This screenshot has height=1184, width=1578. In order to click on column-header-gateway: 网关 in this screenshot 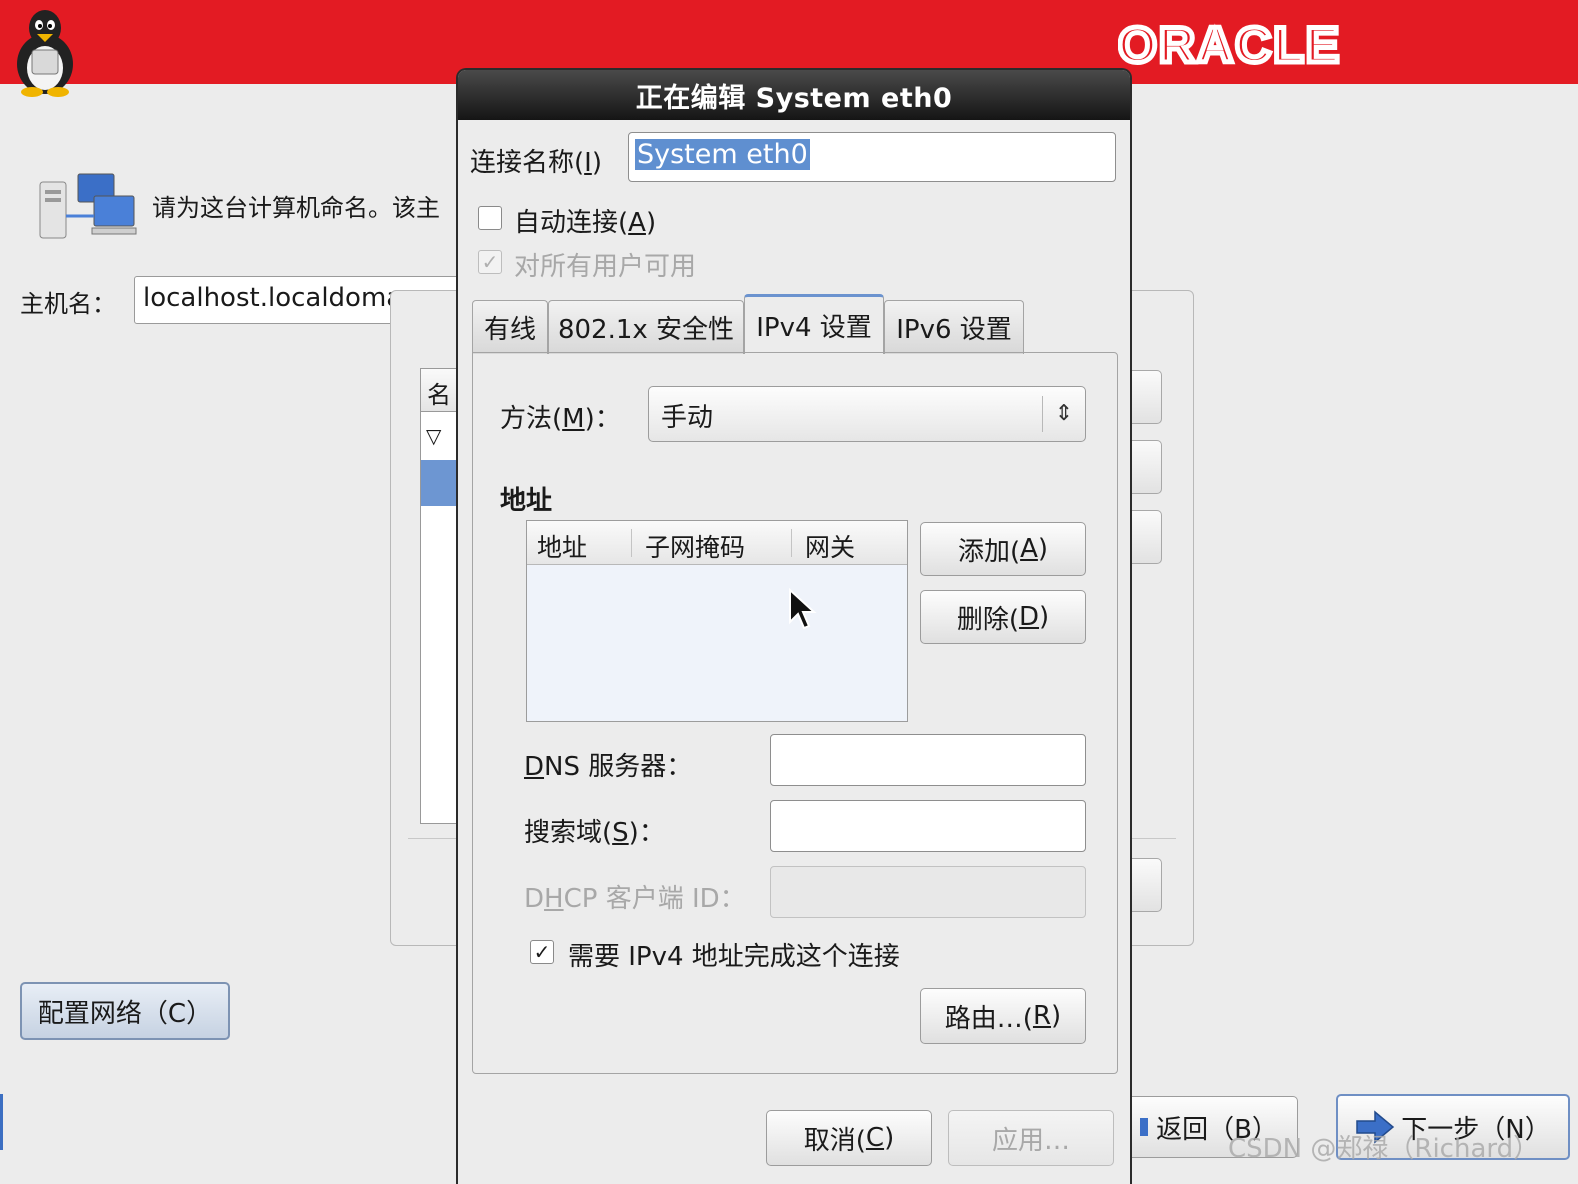, I will do `click(830, 546)`.